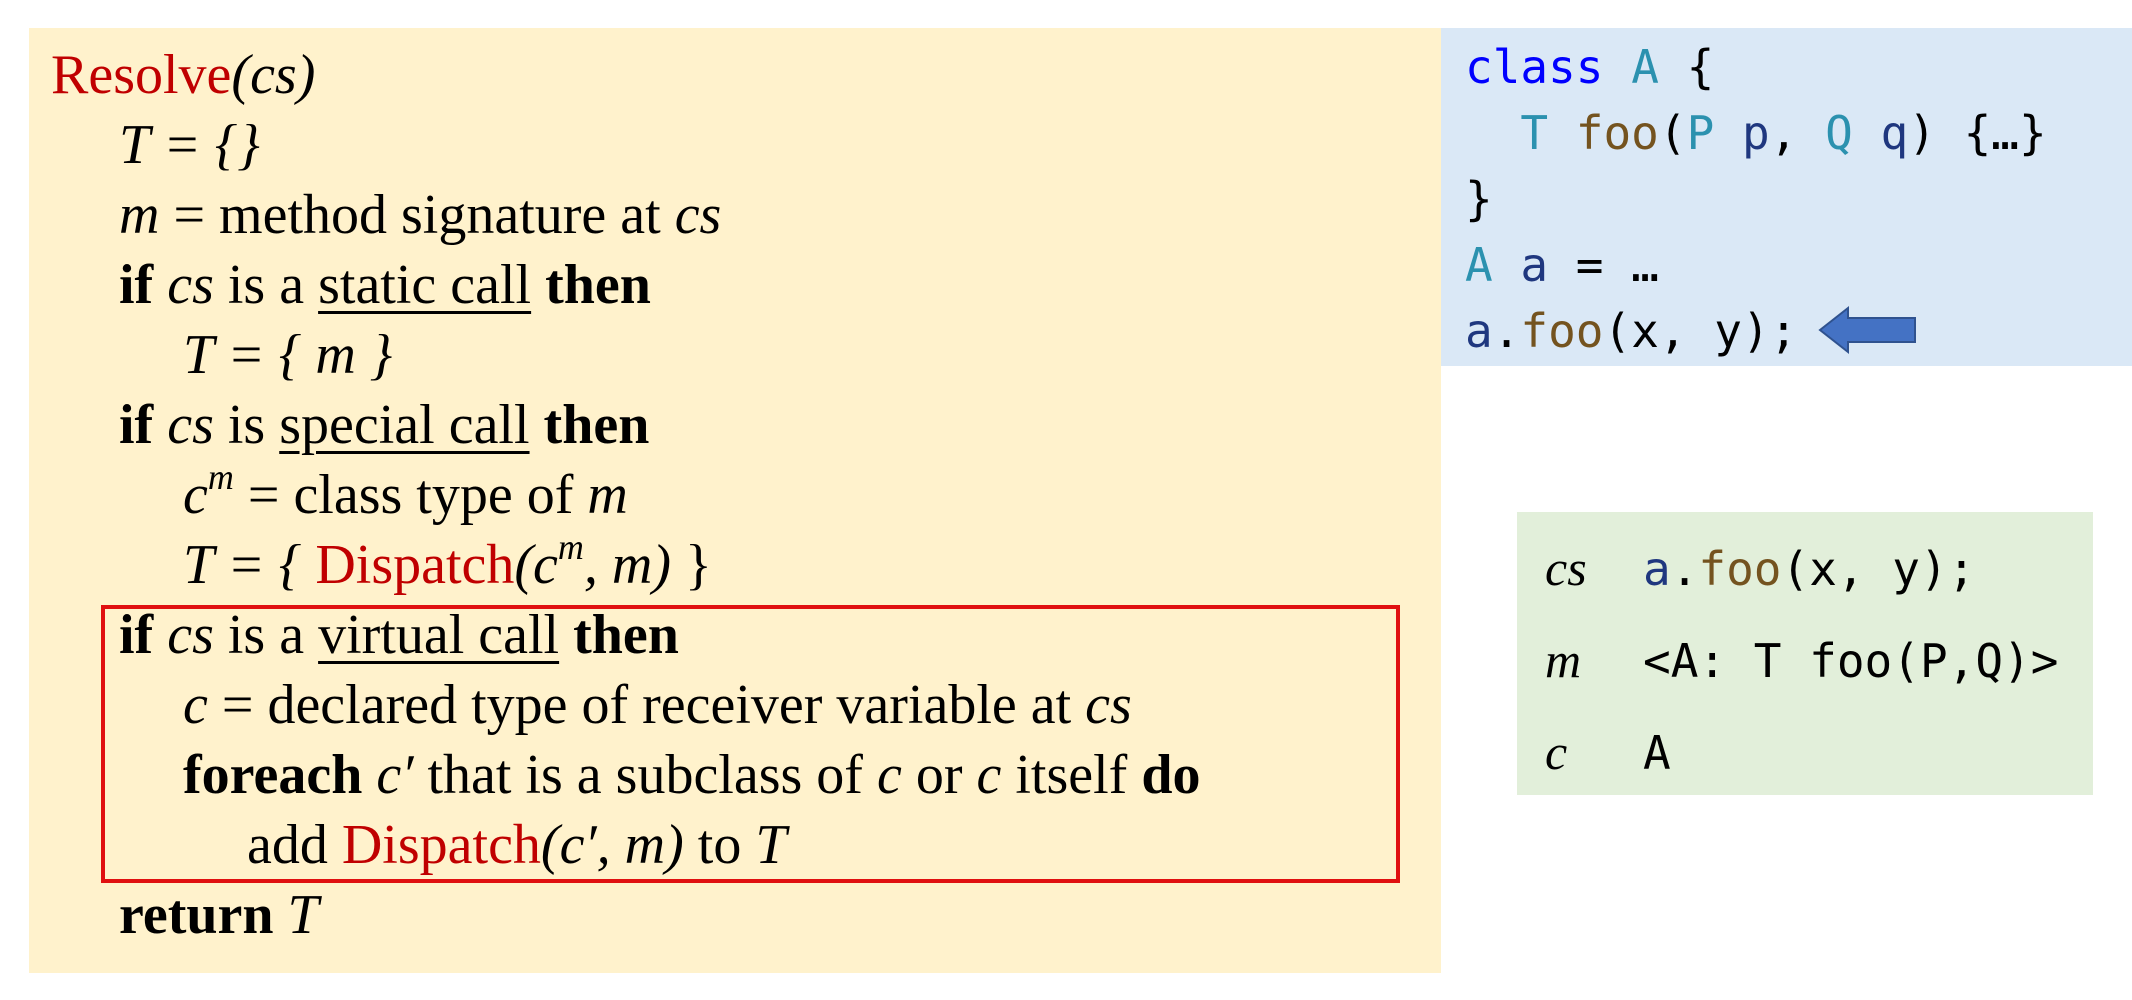  Describe the element at coordinates (189, 145) in the screenshot. I see `line-init-T: T = {}` at that location.